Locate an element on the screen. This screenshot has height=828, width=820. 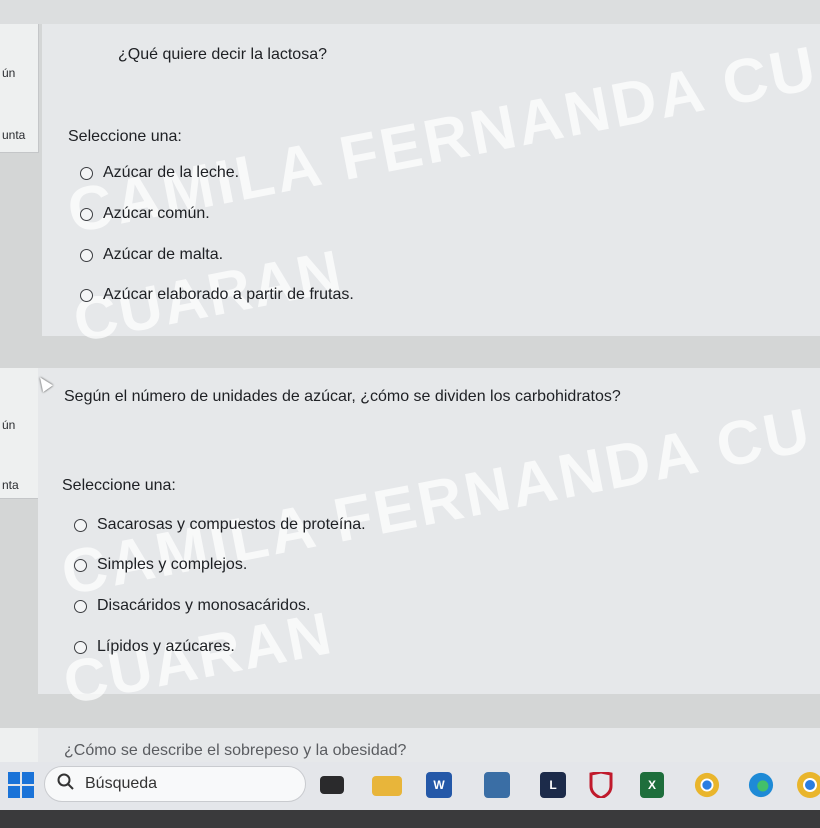
question-info-label: nta is located at coordinates (10, 485).